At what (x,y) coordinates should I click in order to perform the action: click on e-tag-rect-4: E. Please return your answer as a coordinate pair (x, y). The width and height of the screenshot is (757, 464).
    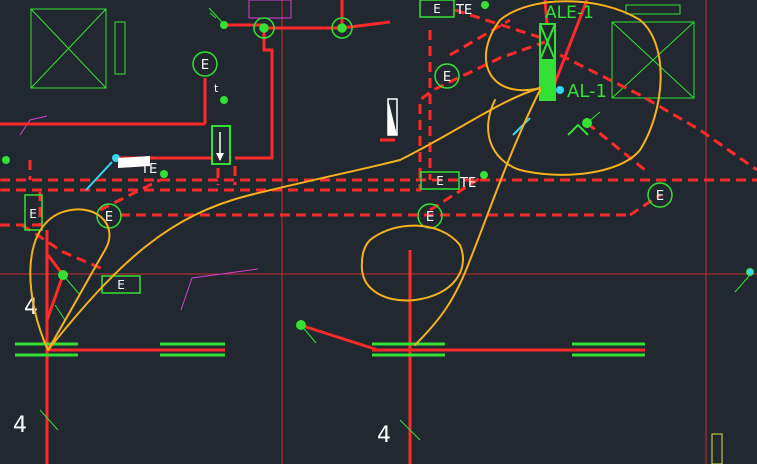
    Looking at the image, I should click on (121, 284).